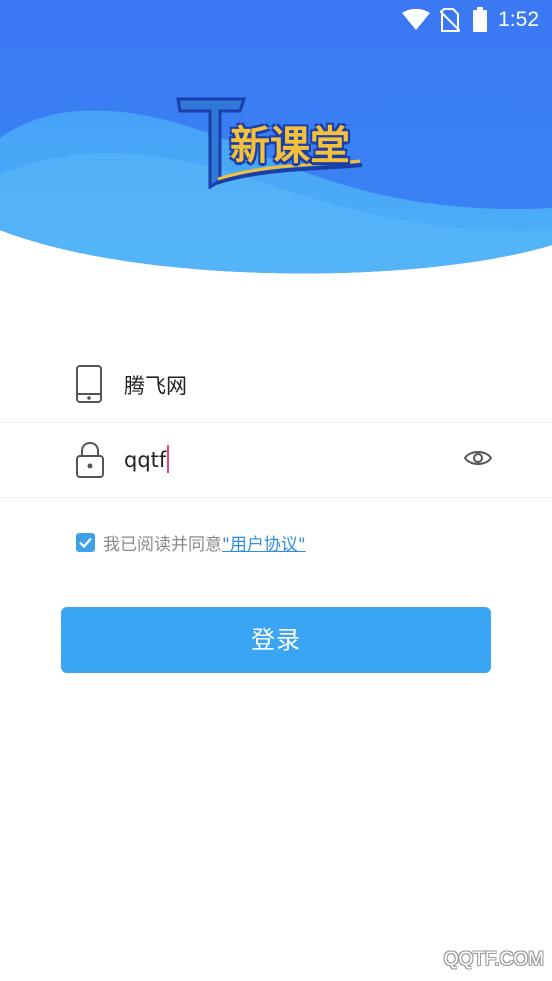  I want to click on checkmark-icon, so click(85, 542).